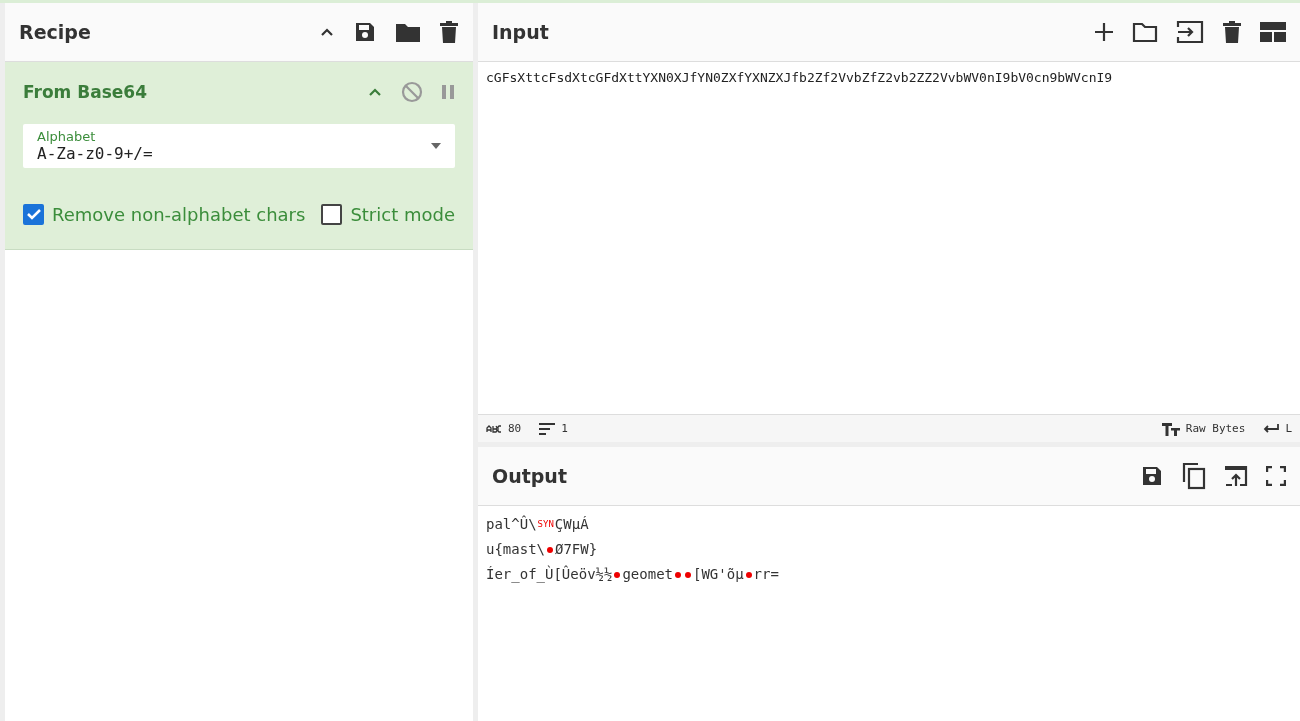 Image resolution: width=1300 pixels, height=721 pixels. I want to click on fullscreen-icon, so click(1276, 476).